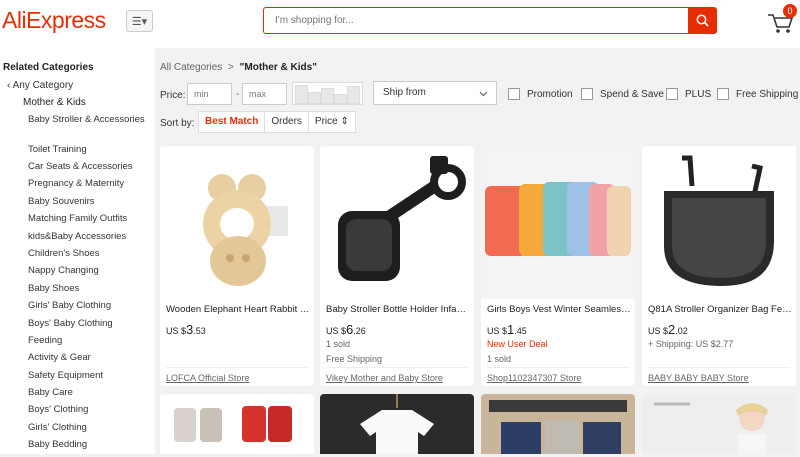 This screenshot has width=800, height=457. Describe the element at coordinates (9, 85) in the screenshot. I see `chevron-left-icon: ‹` at that location.